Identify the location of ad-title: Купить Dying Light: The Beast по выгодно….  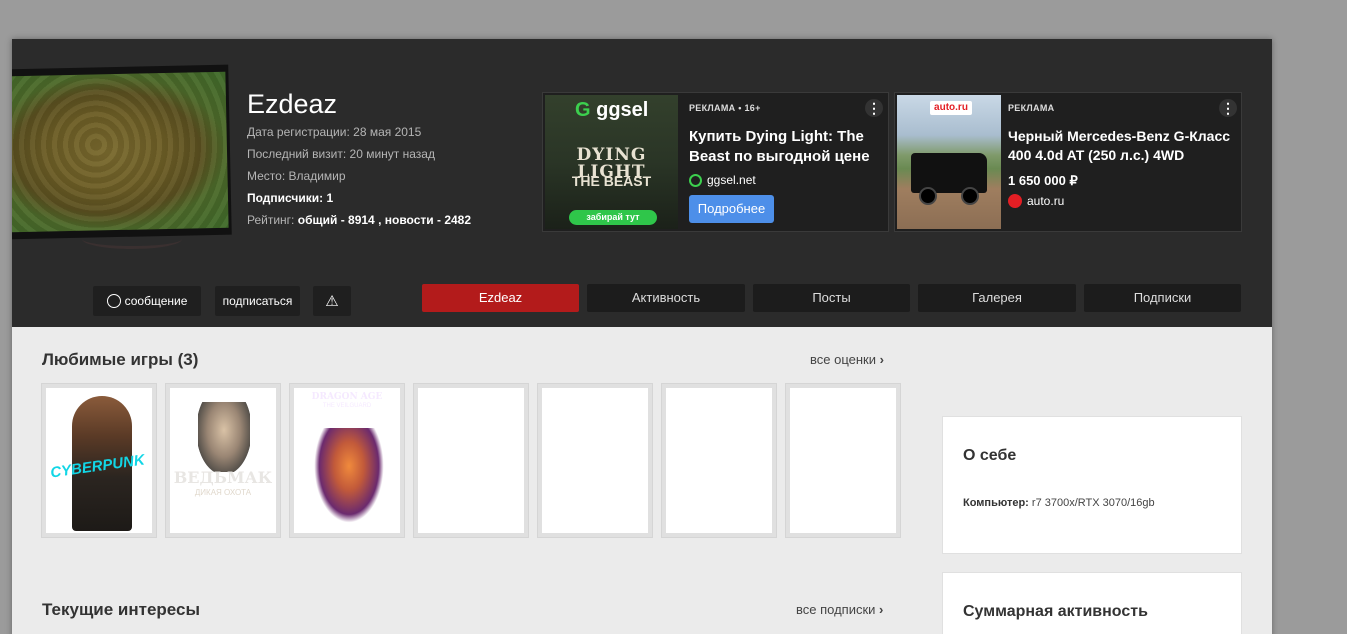
(784, 147).